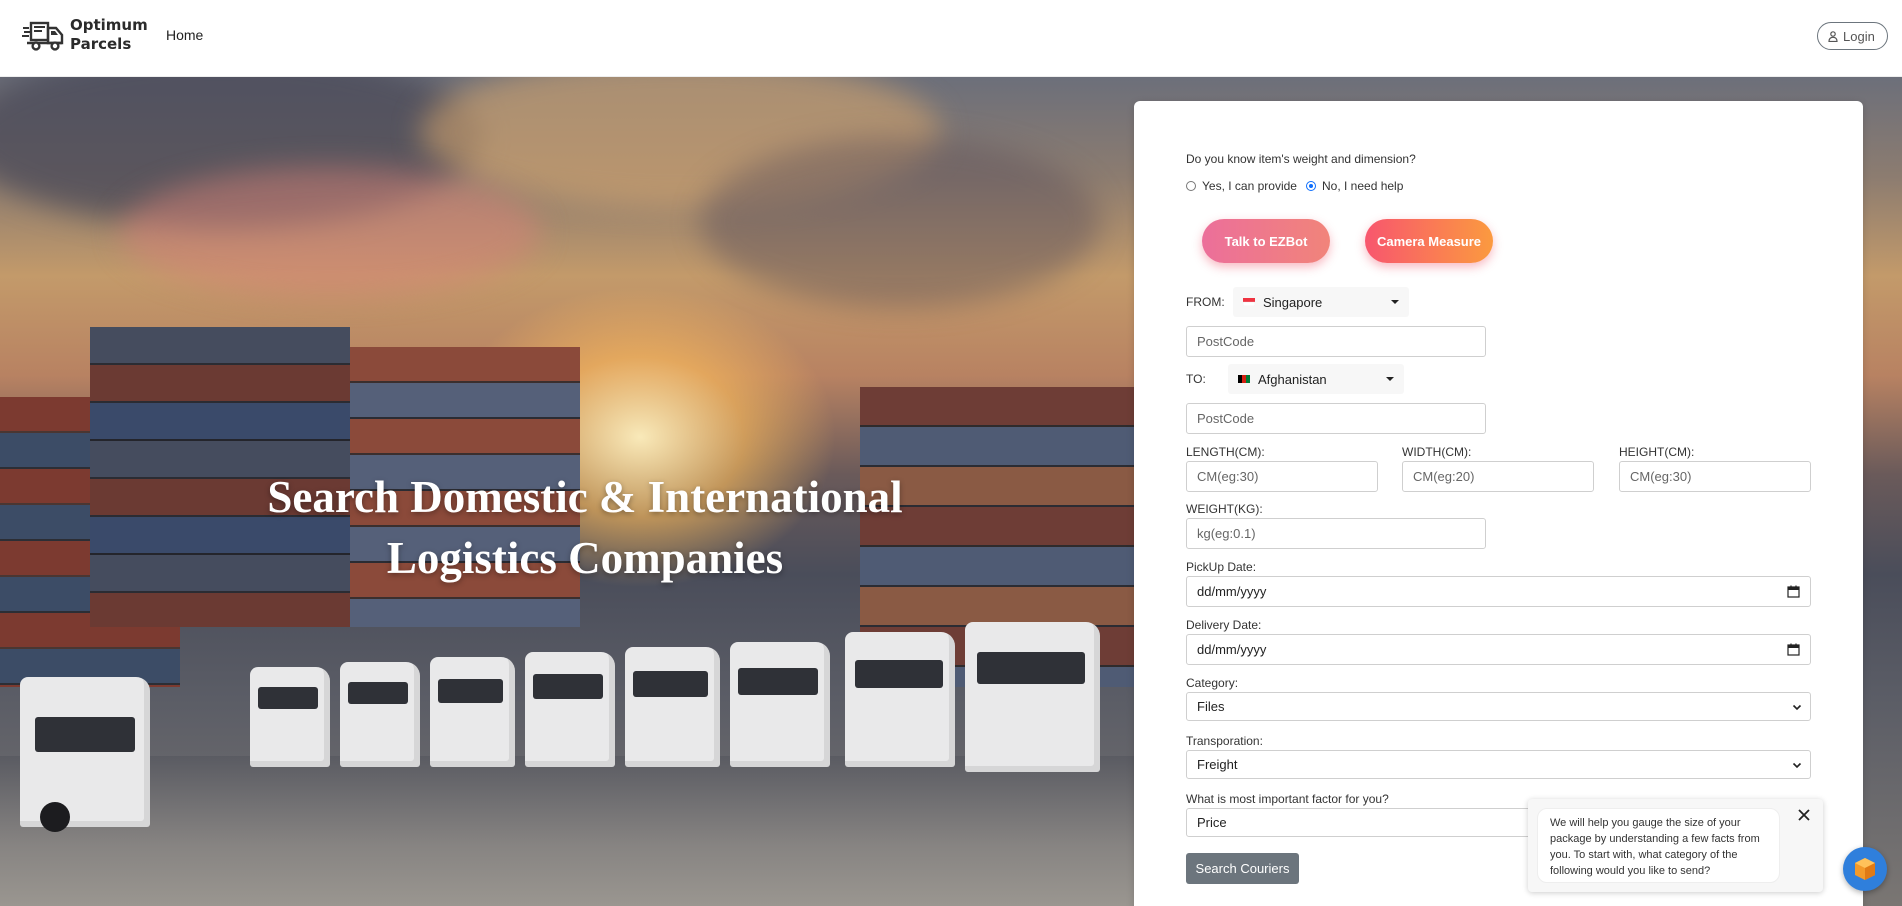  I want to click on camera-measure-button: Camera Measure, so click(1429, 241).